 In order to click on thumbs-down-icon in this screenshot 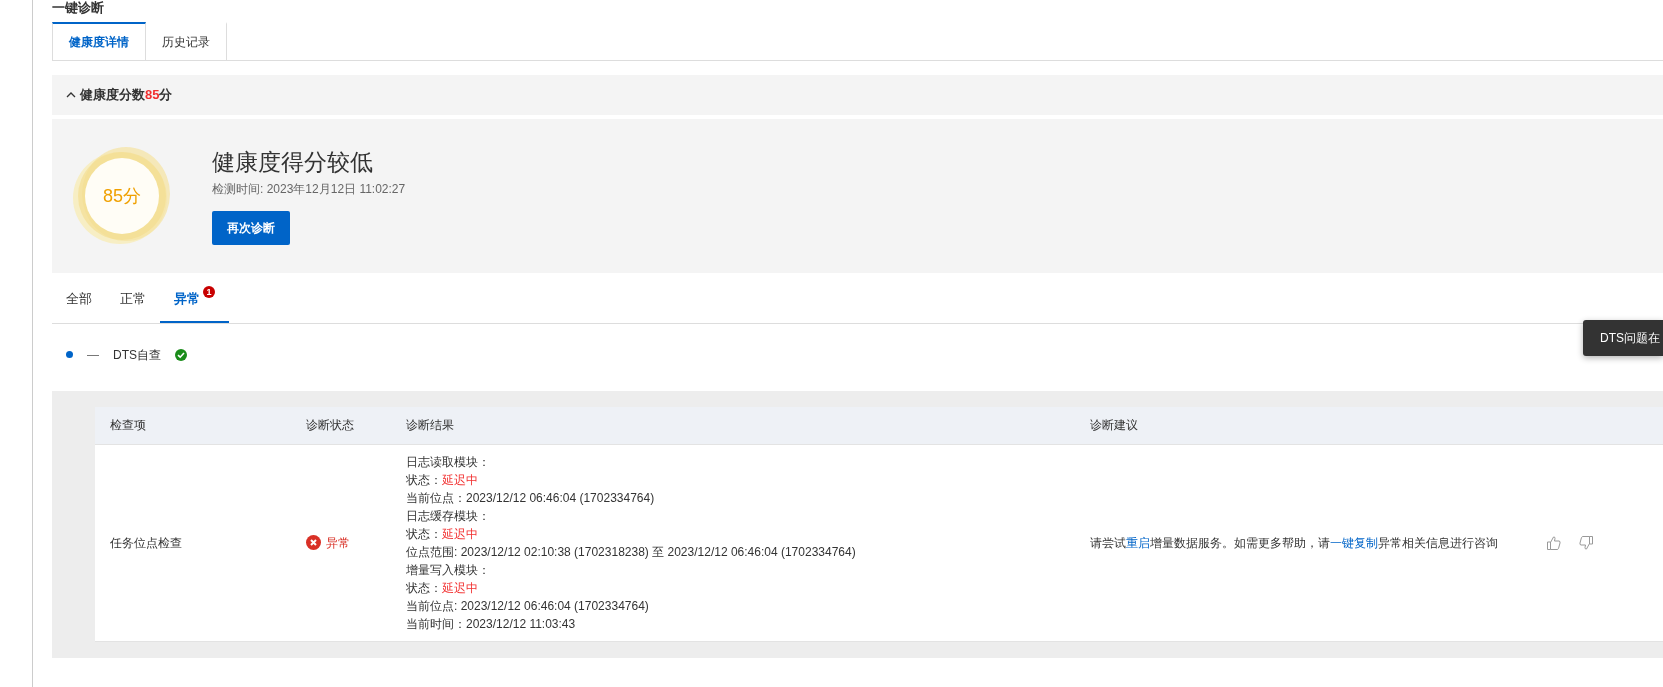, I will do `click(1586, 542)`.